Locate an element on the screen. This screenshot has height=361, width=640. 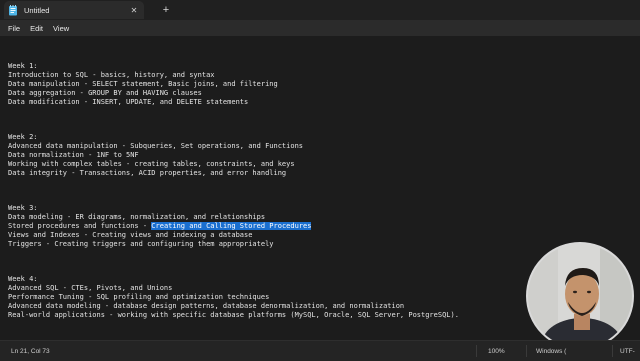
editor-line: Week 4: is located at coordinates (233, 279).